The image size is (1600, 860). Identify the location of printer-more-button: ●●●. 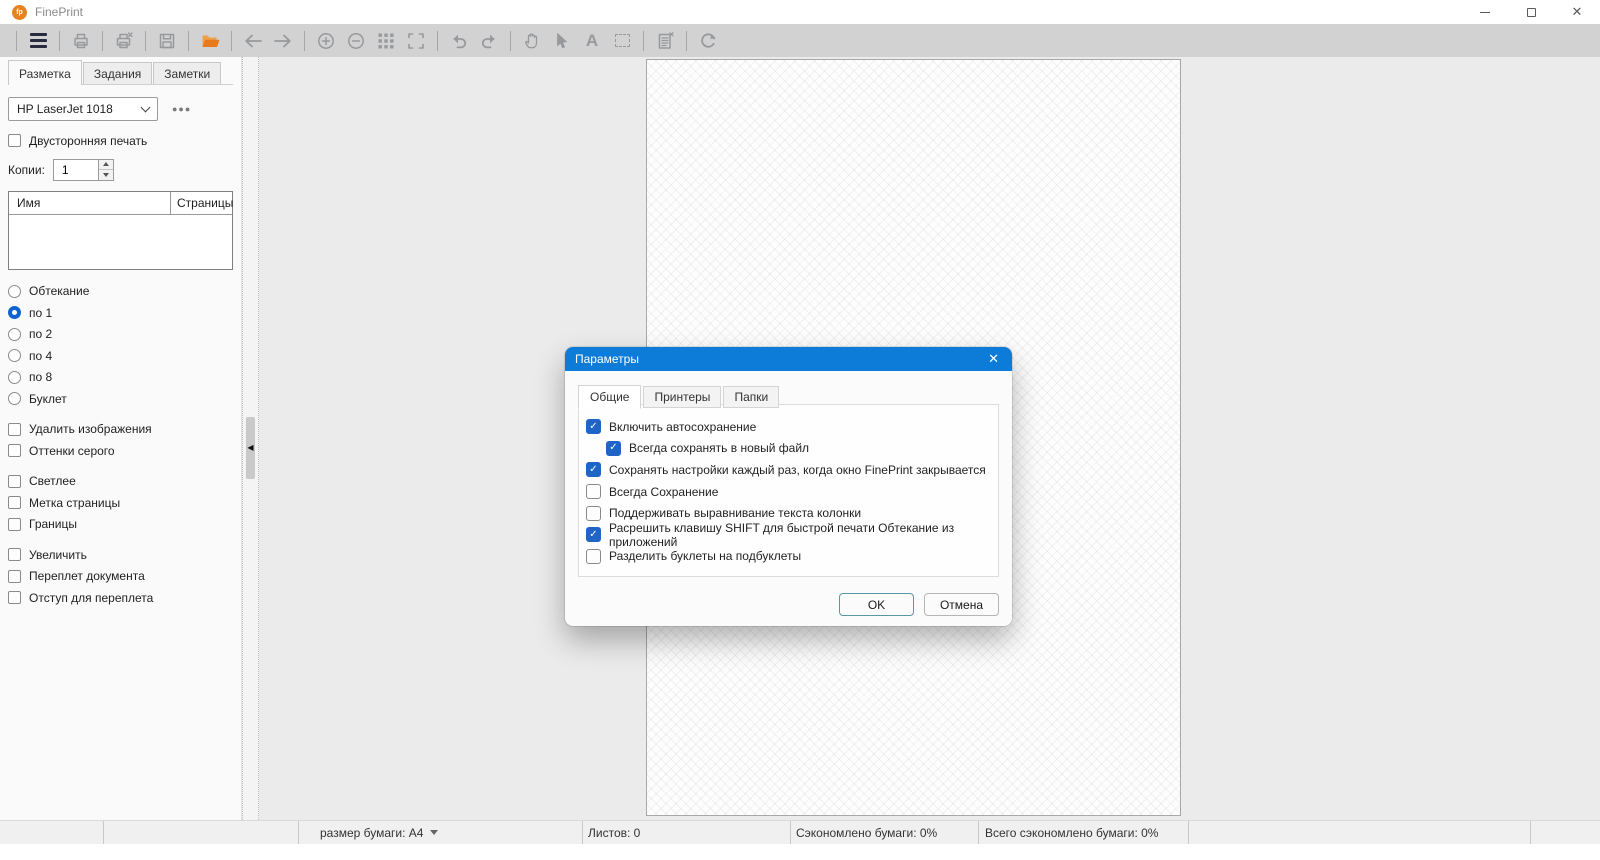
(181, 109).